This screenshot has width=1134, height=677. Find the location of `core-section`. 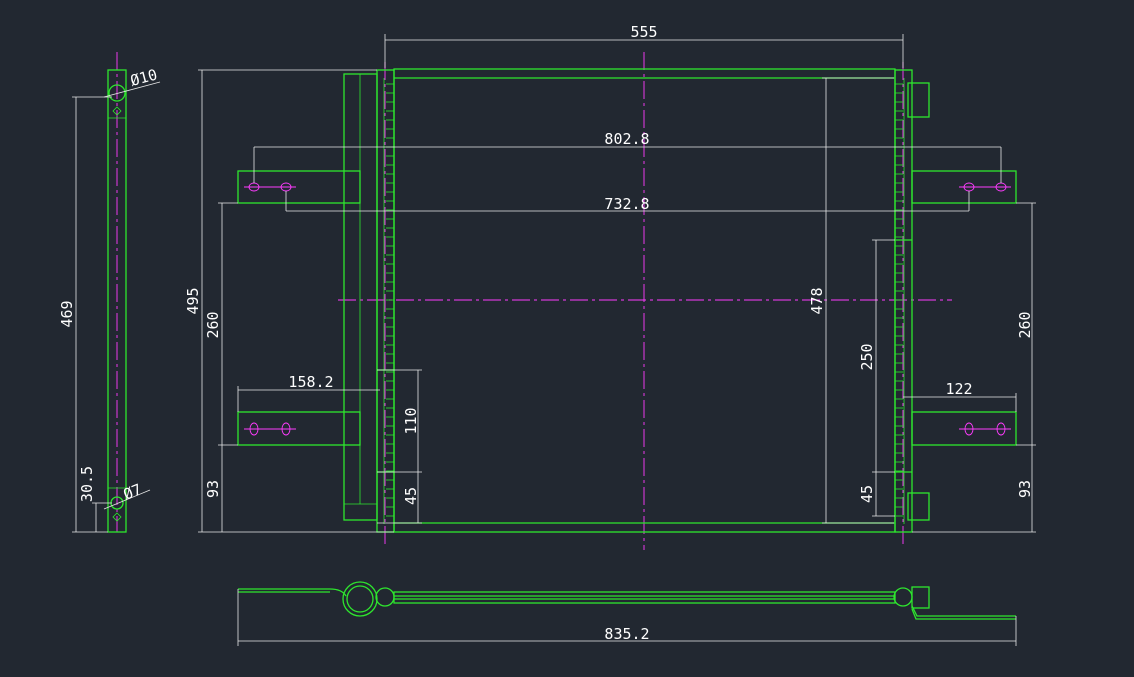

core-section is located at coordinates (644, 597).